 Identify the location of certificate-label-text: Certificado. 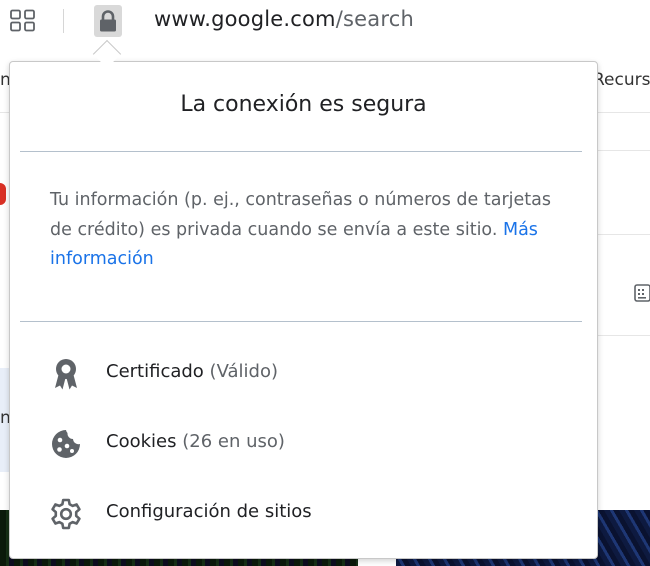
(155, 371).